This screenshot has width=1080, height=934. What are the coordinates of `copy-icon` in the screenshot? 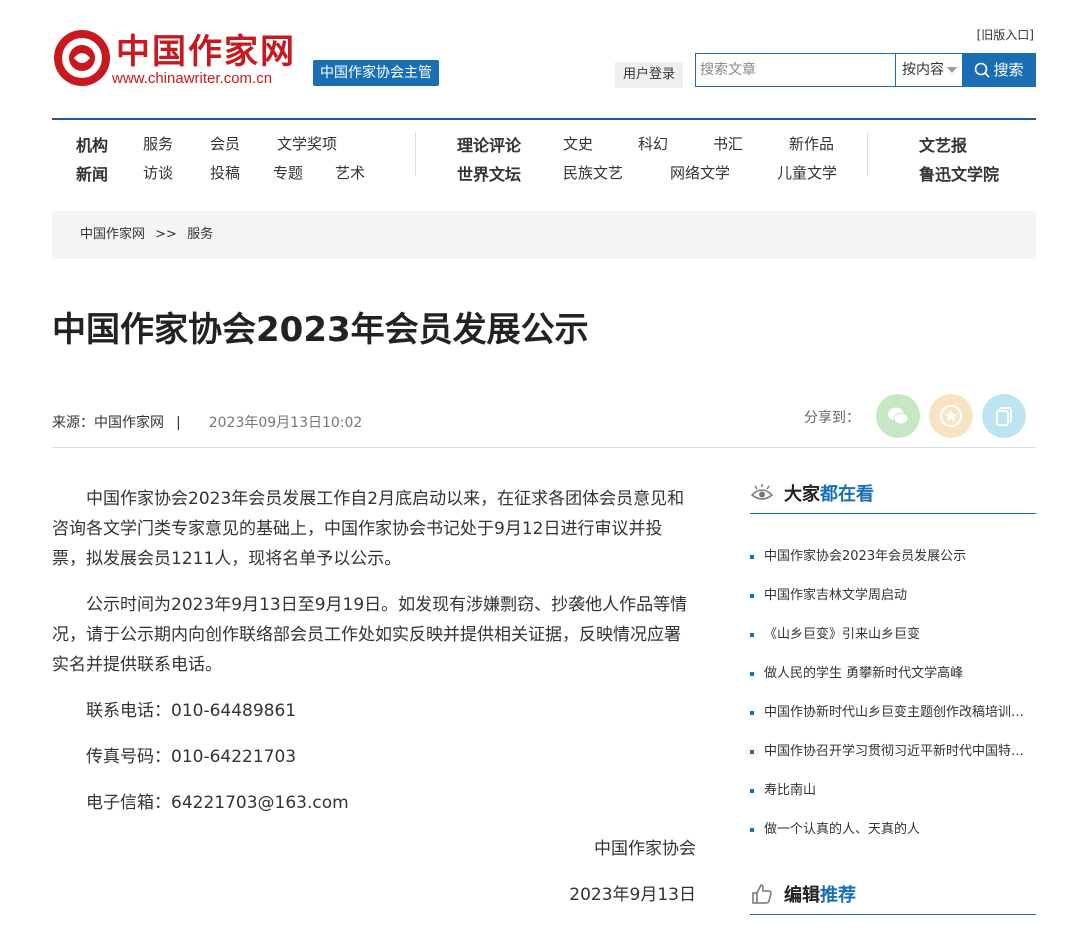 It's located at (1004, 416).